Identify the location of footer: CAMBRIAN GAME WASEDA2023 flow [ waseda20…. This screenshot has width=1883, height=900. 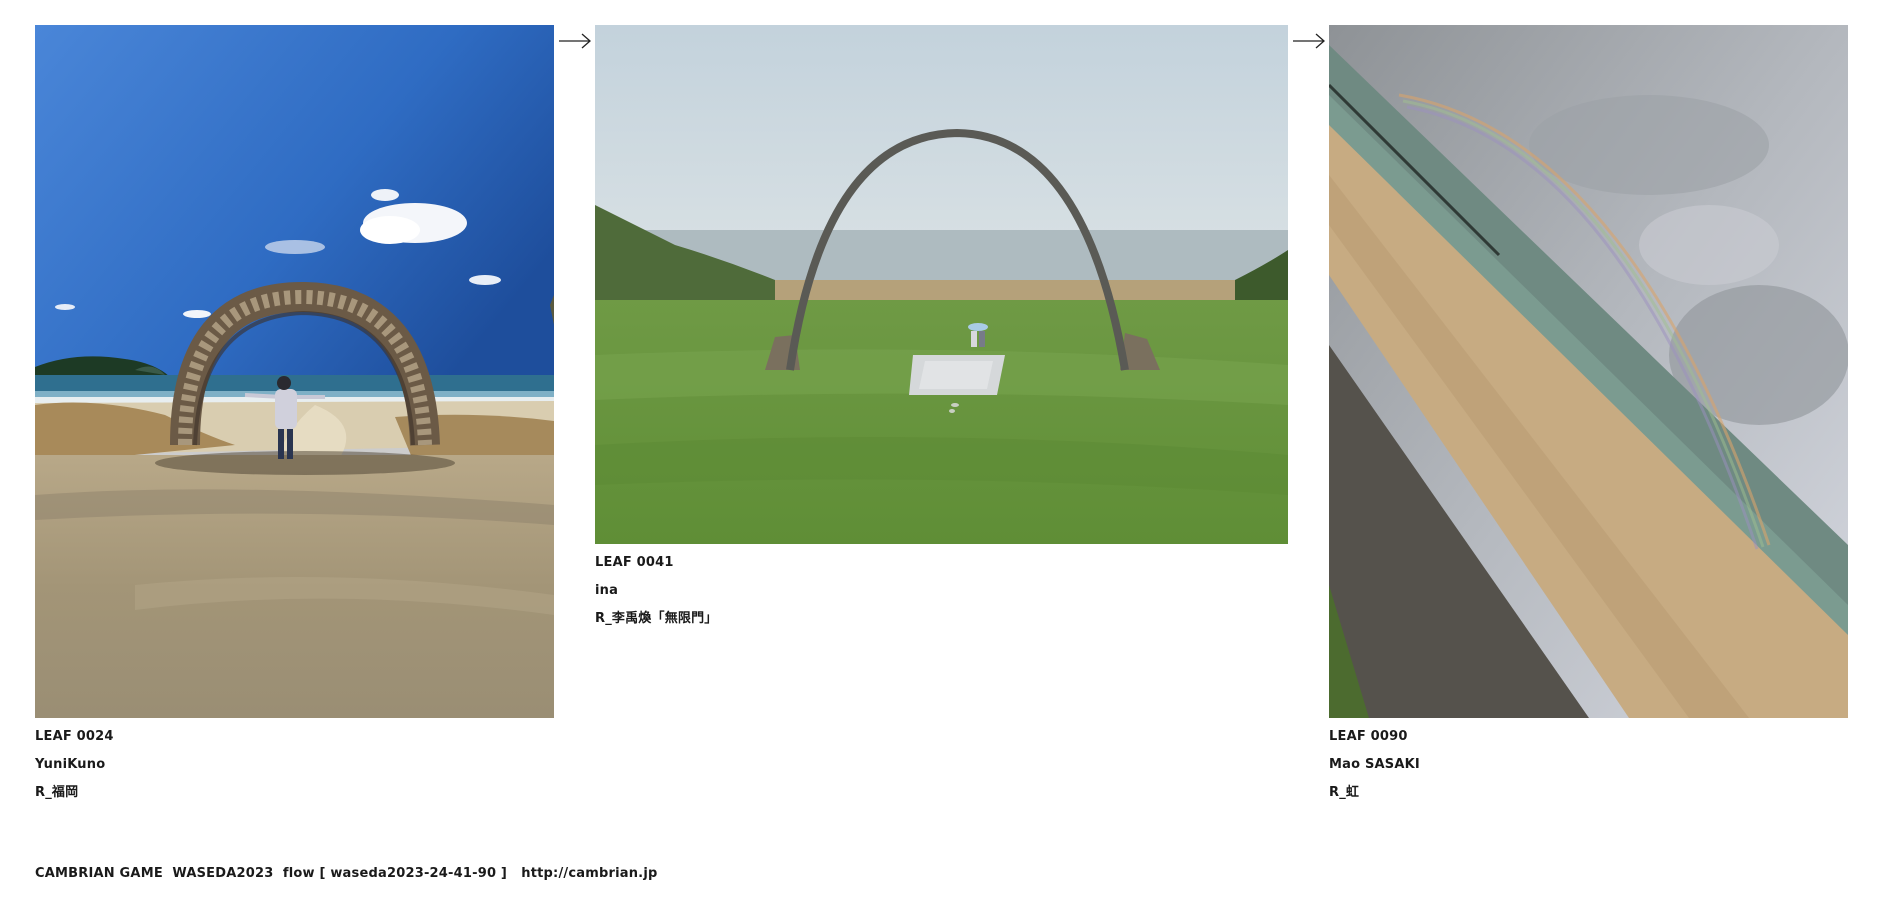
(346, 873).